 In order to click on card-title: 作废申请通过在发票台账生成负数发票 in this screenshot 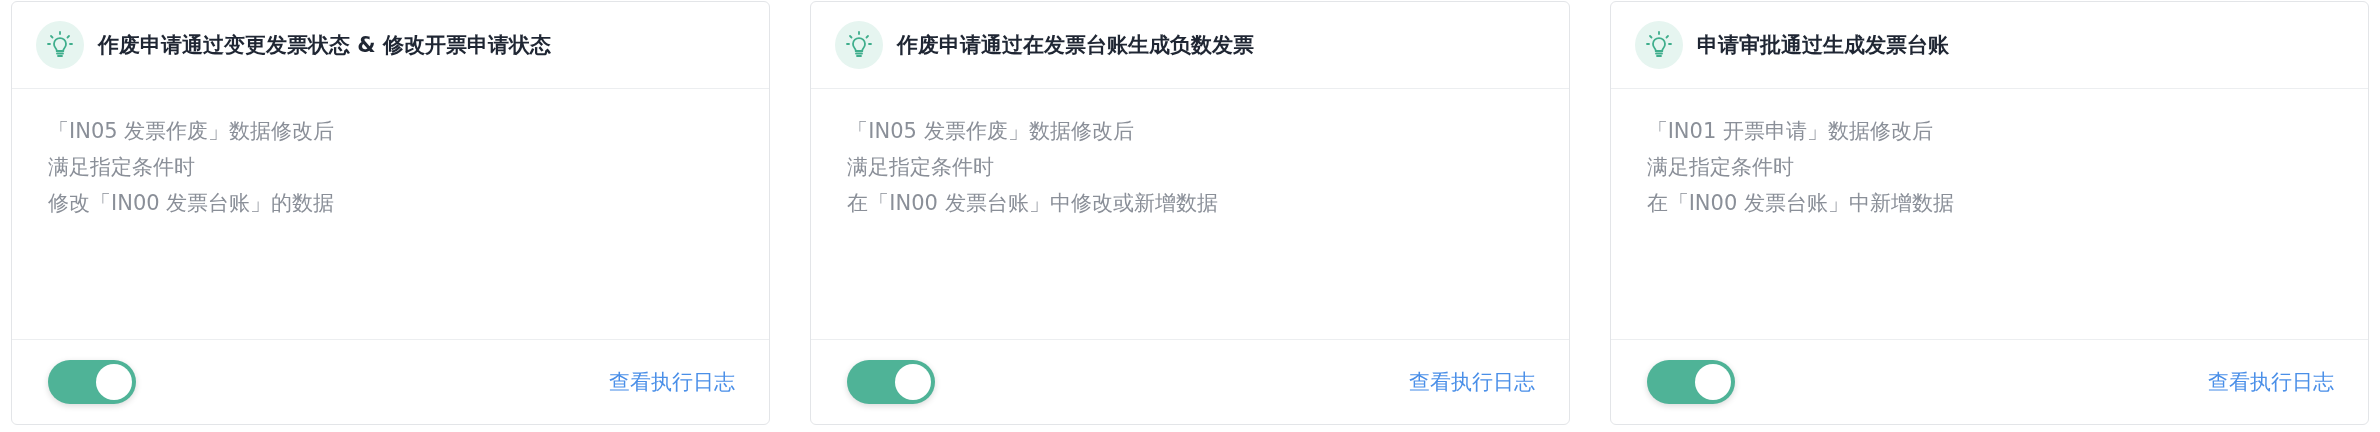, I will do `click(1076, 45)`.